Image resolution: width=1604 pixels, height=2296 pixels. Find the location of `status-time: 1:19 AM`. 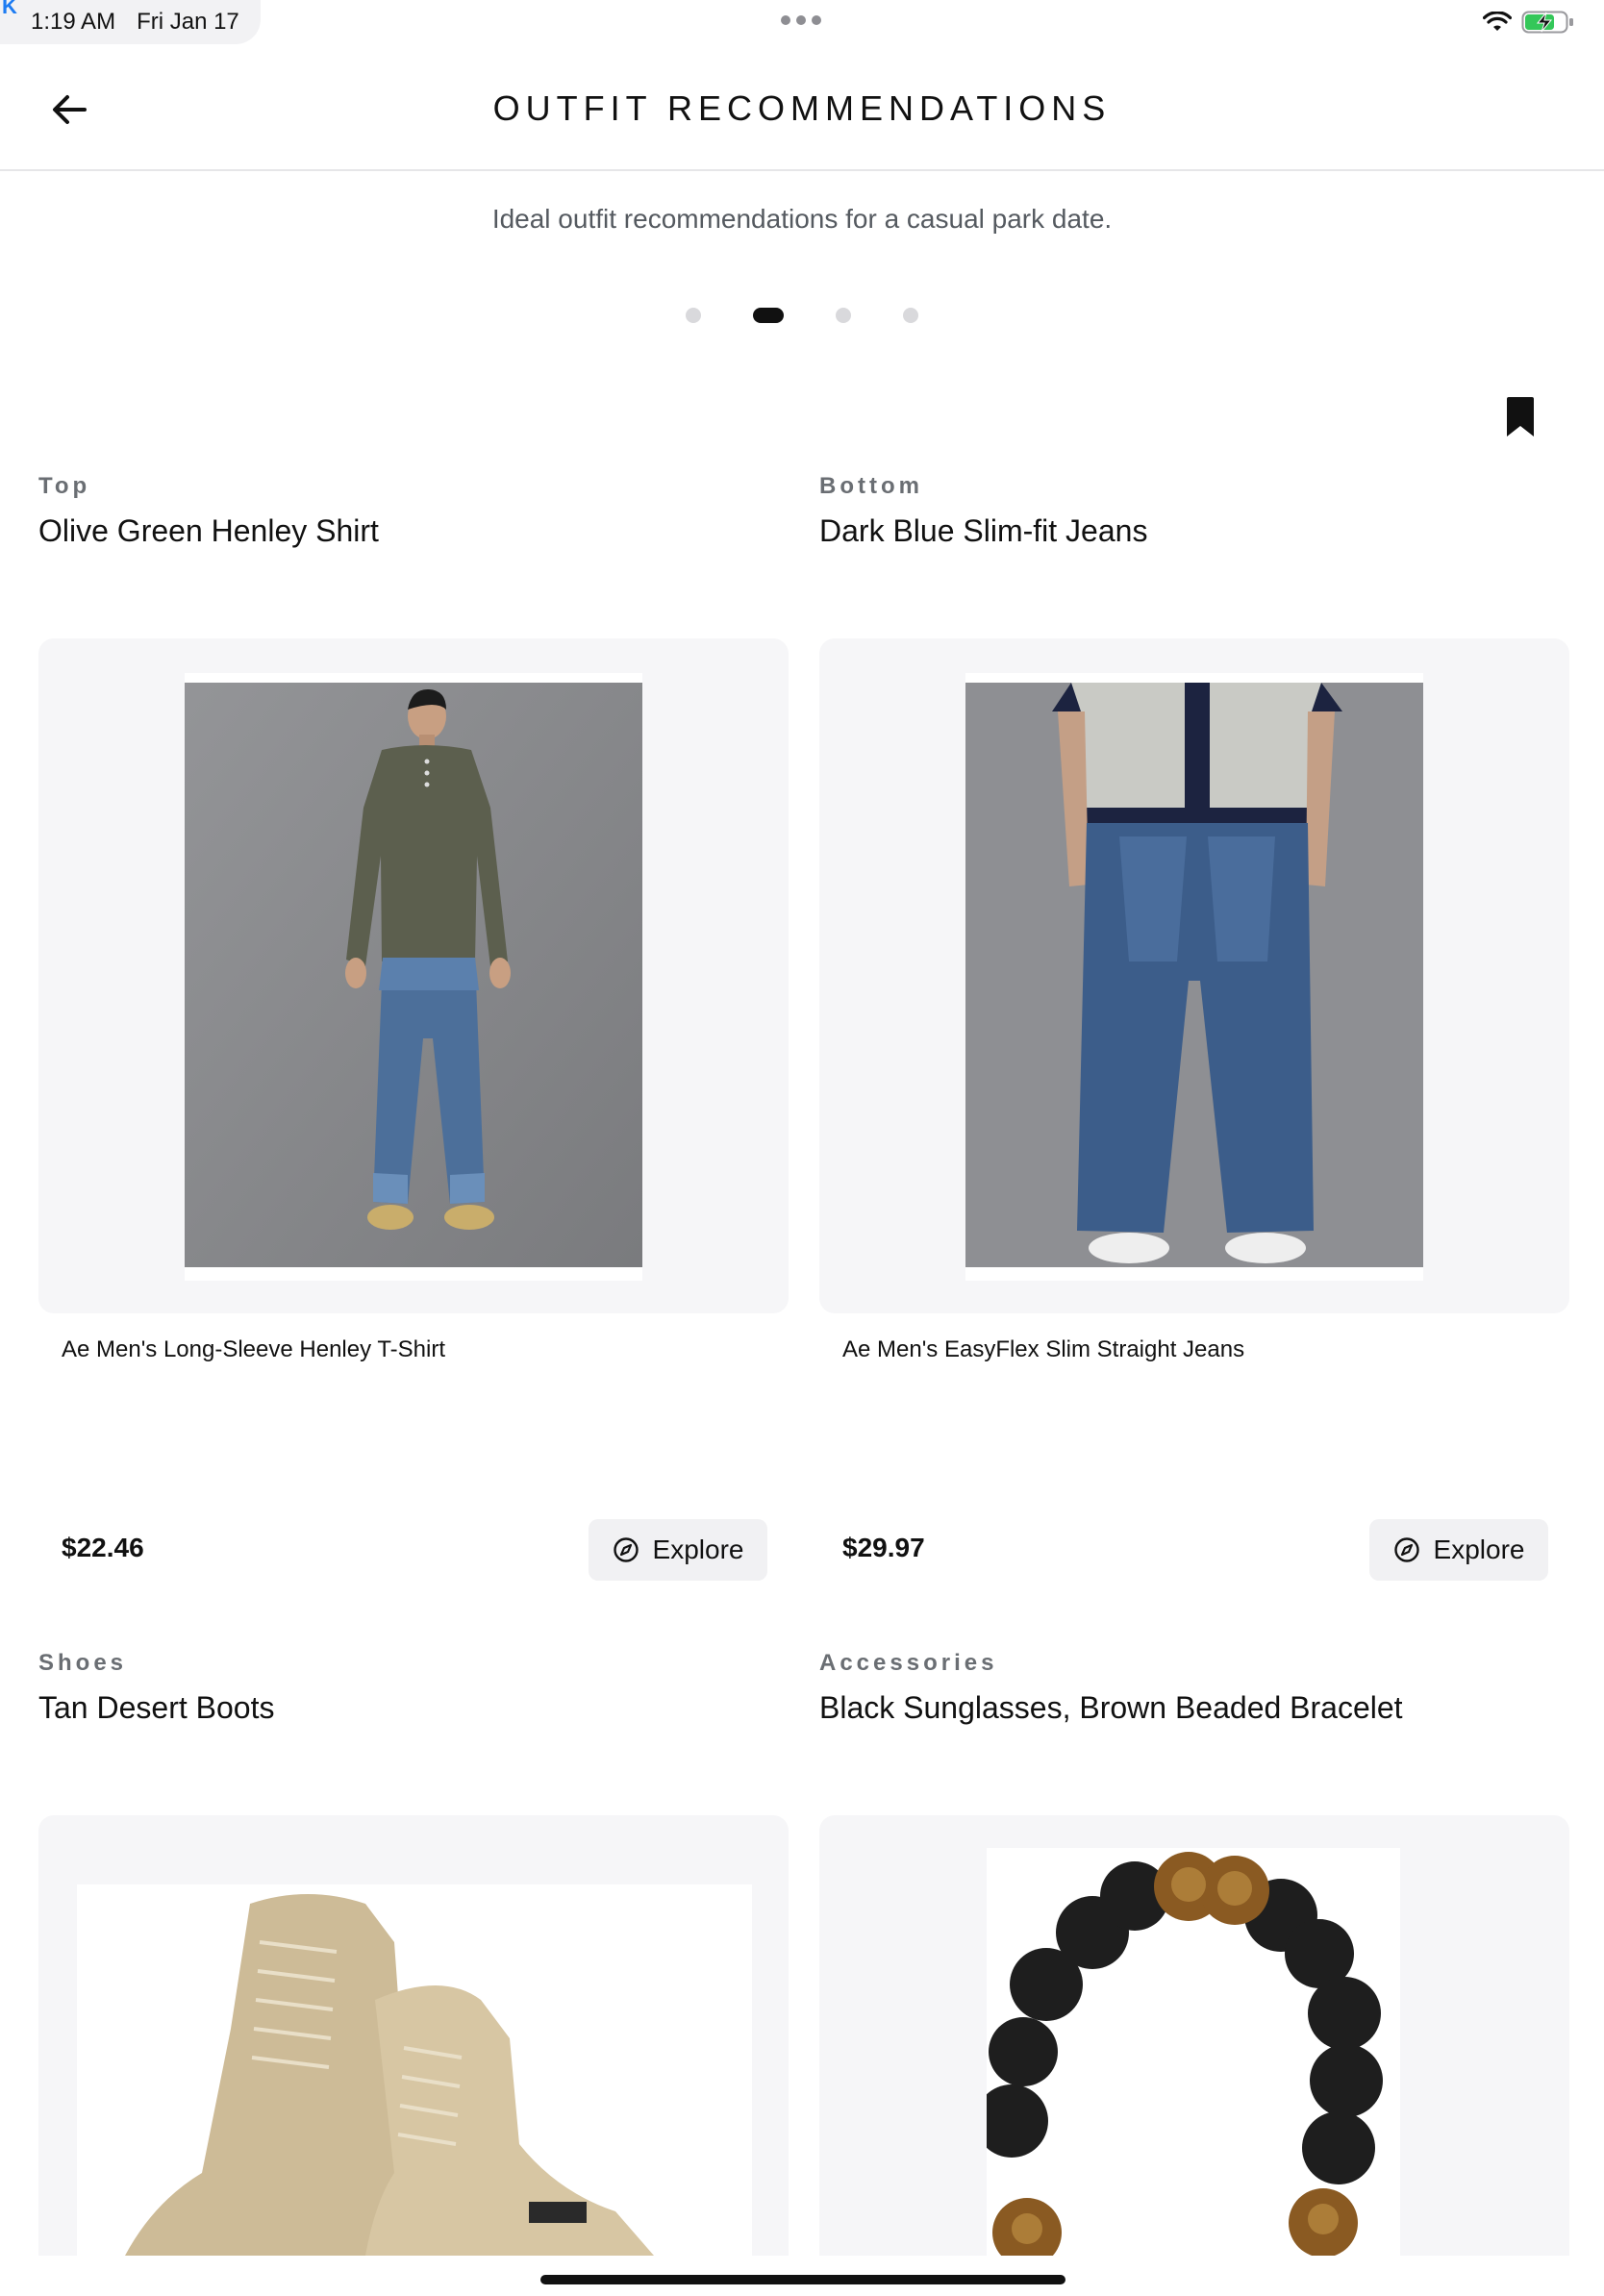

status-time: 1:19 AM is located at coordinates (73, 22).